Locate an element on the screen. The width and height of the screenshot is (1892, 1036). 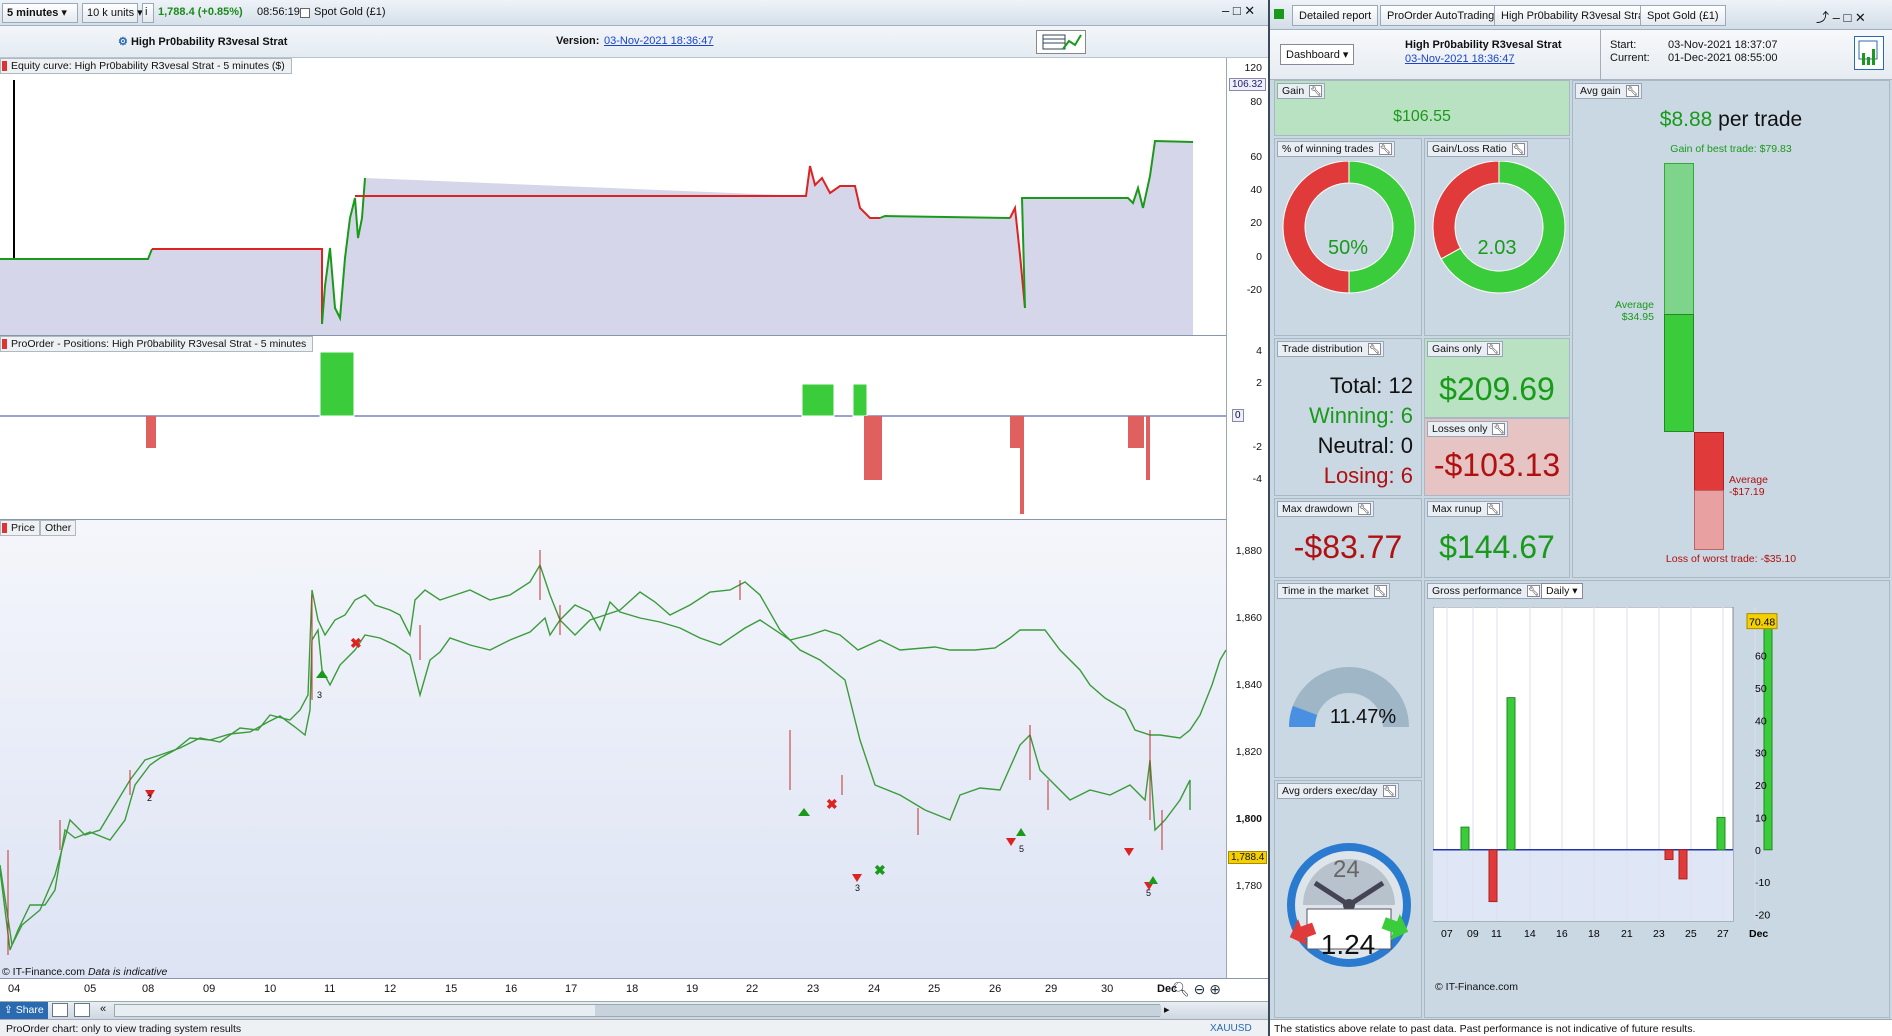
chart-scrollbar is located at coordinates (637, 1010).